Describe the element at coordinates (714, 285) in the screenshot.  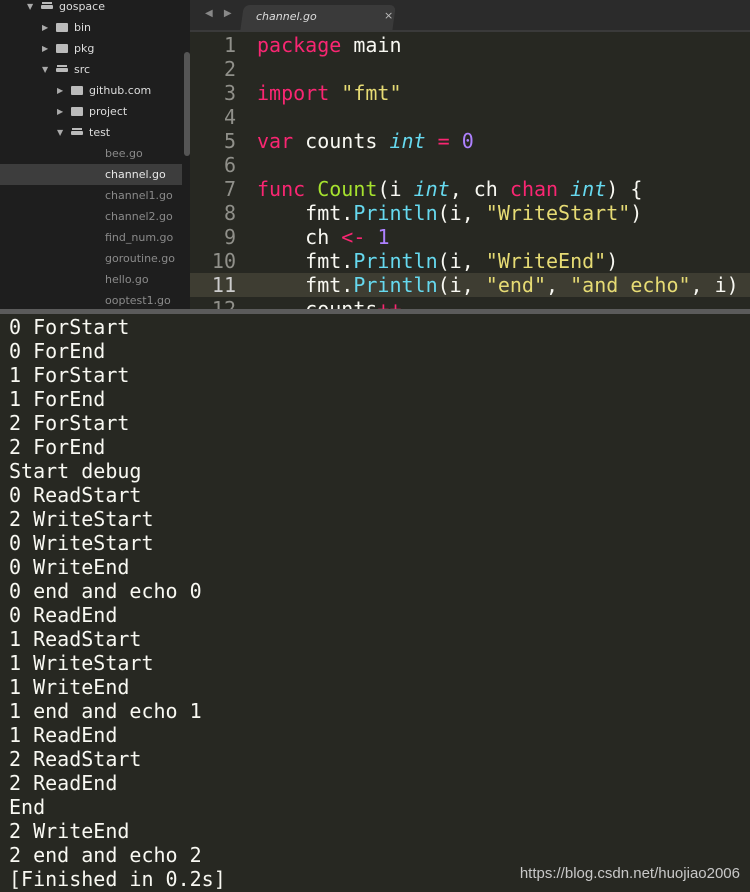
I see `code-token: , i)` at that location.